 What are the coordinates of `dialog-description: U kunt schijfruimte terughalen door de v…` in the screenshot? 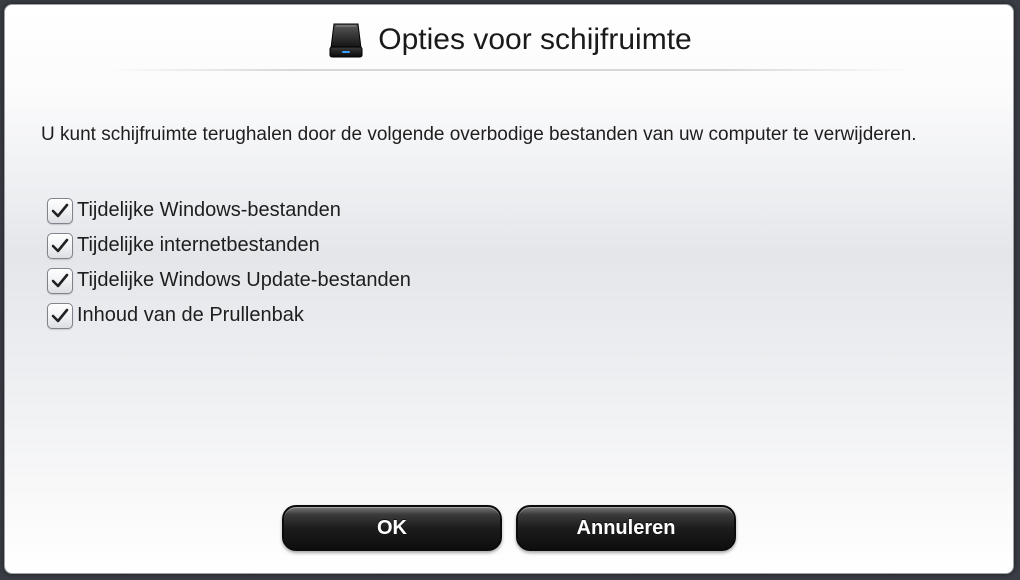 It's located at (479, 134).